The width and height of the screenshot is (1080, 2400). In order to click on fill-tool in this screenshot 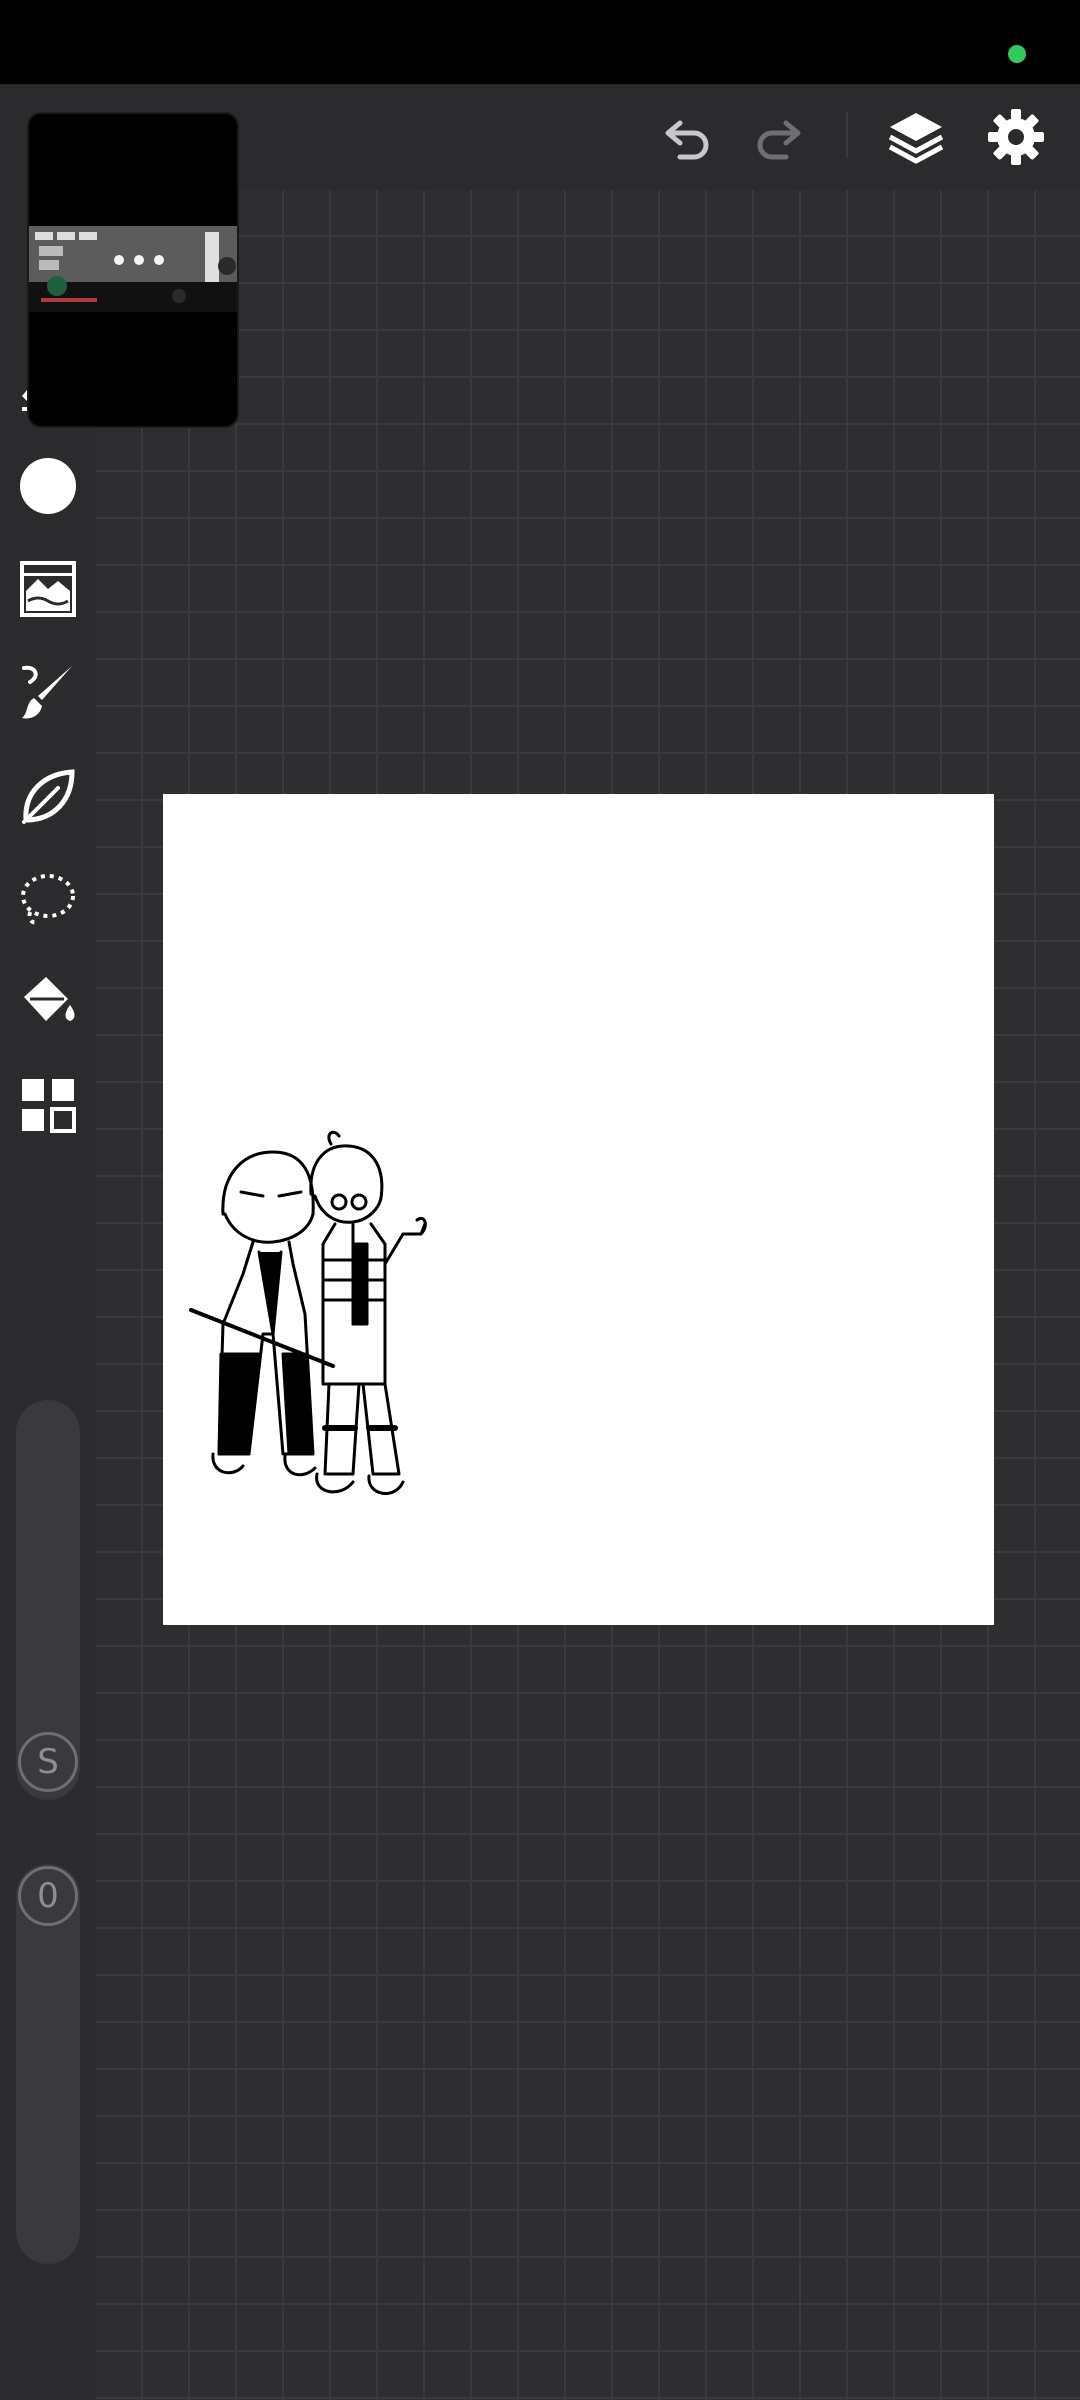, I will do `click(48, 1001)`.